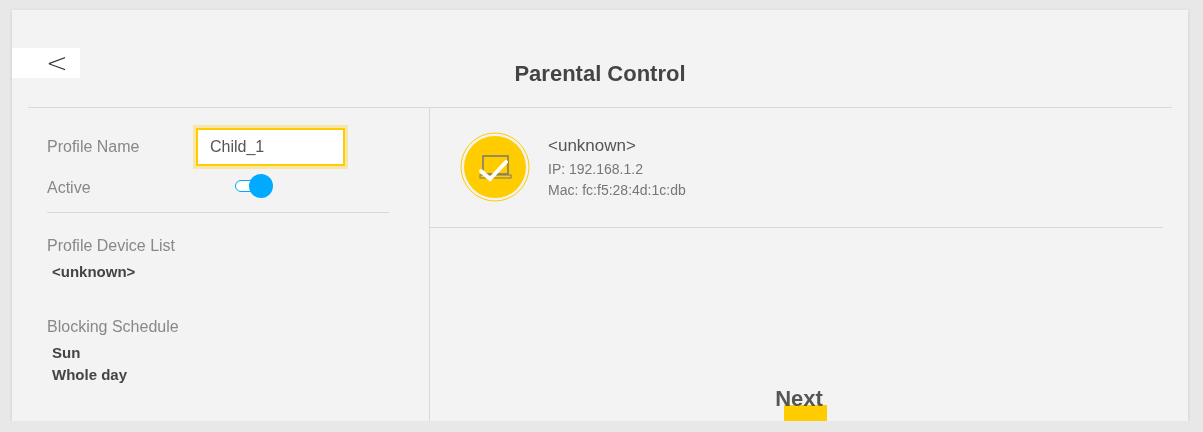  What do you see at coordinates (94, 271) in the screenshot?
I see `device-list-item: <unknown>` at bounding box center [94, 271].